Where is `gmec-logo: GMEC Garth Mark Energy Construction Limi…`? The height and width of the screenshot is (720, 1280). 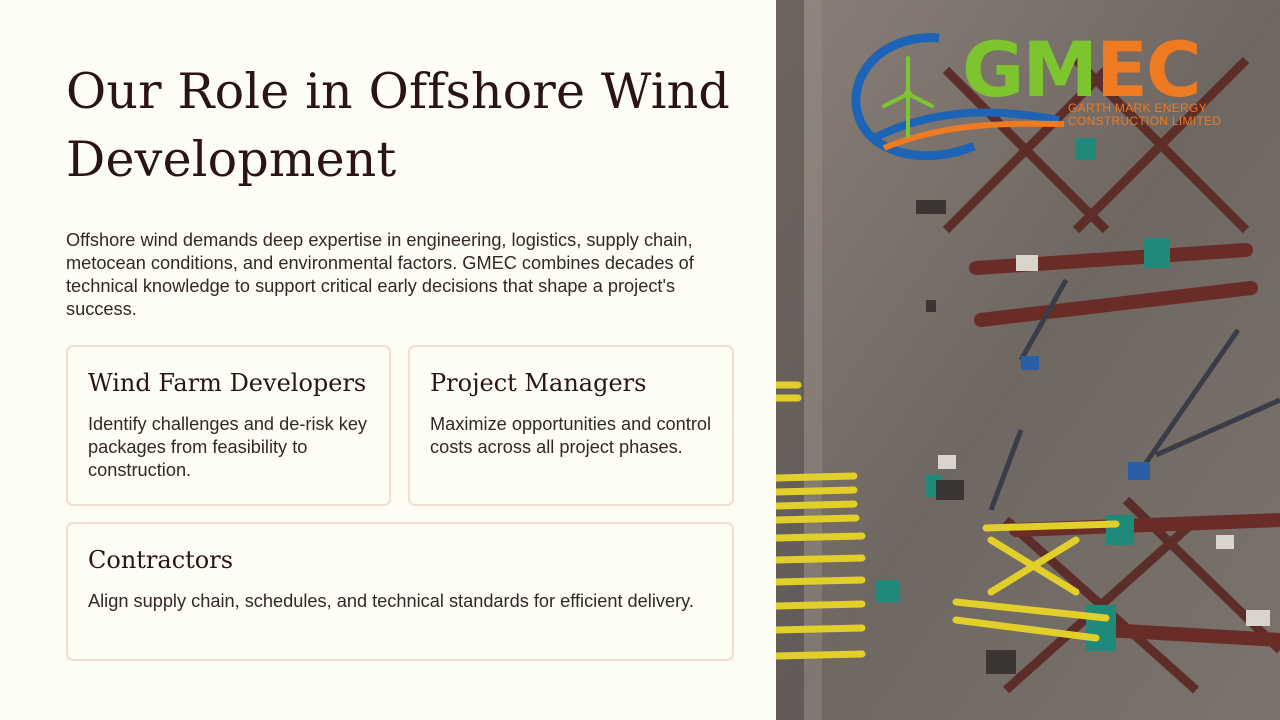
gmec-logo: GMEC Garth Mark Energy Construction Limi… is located at coordinates (1044, 95).